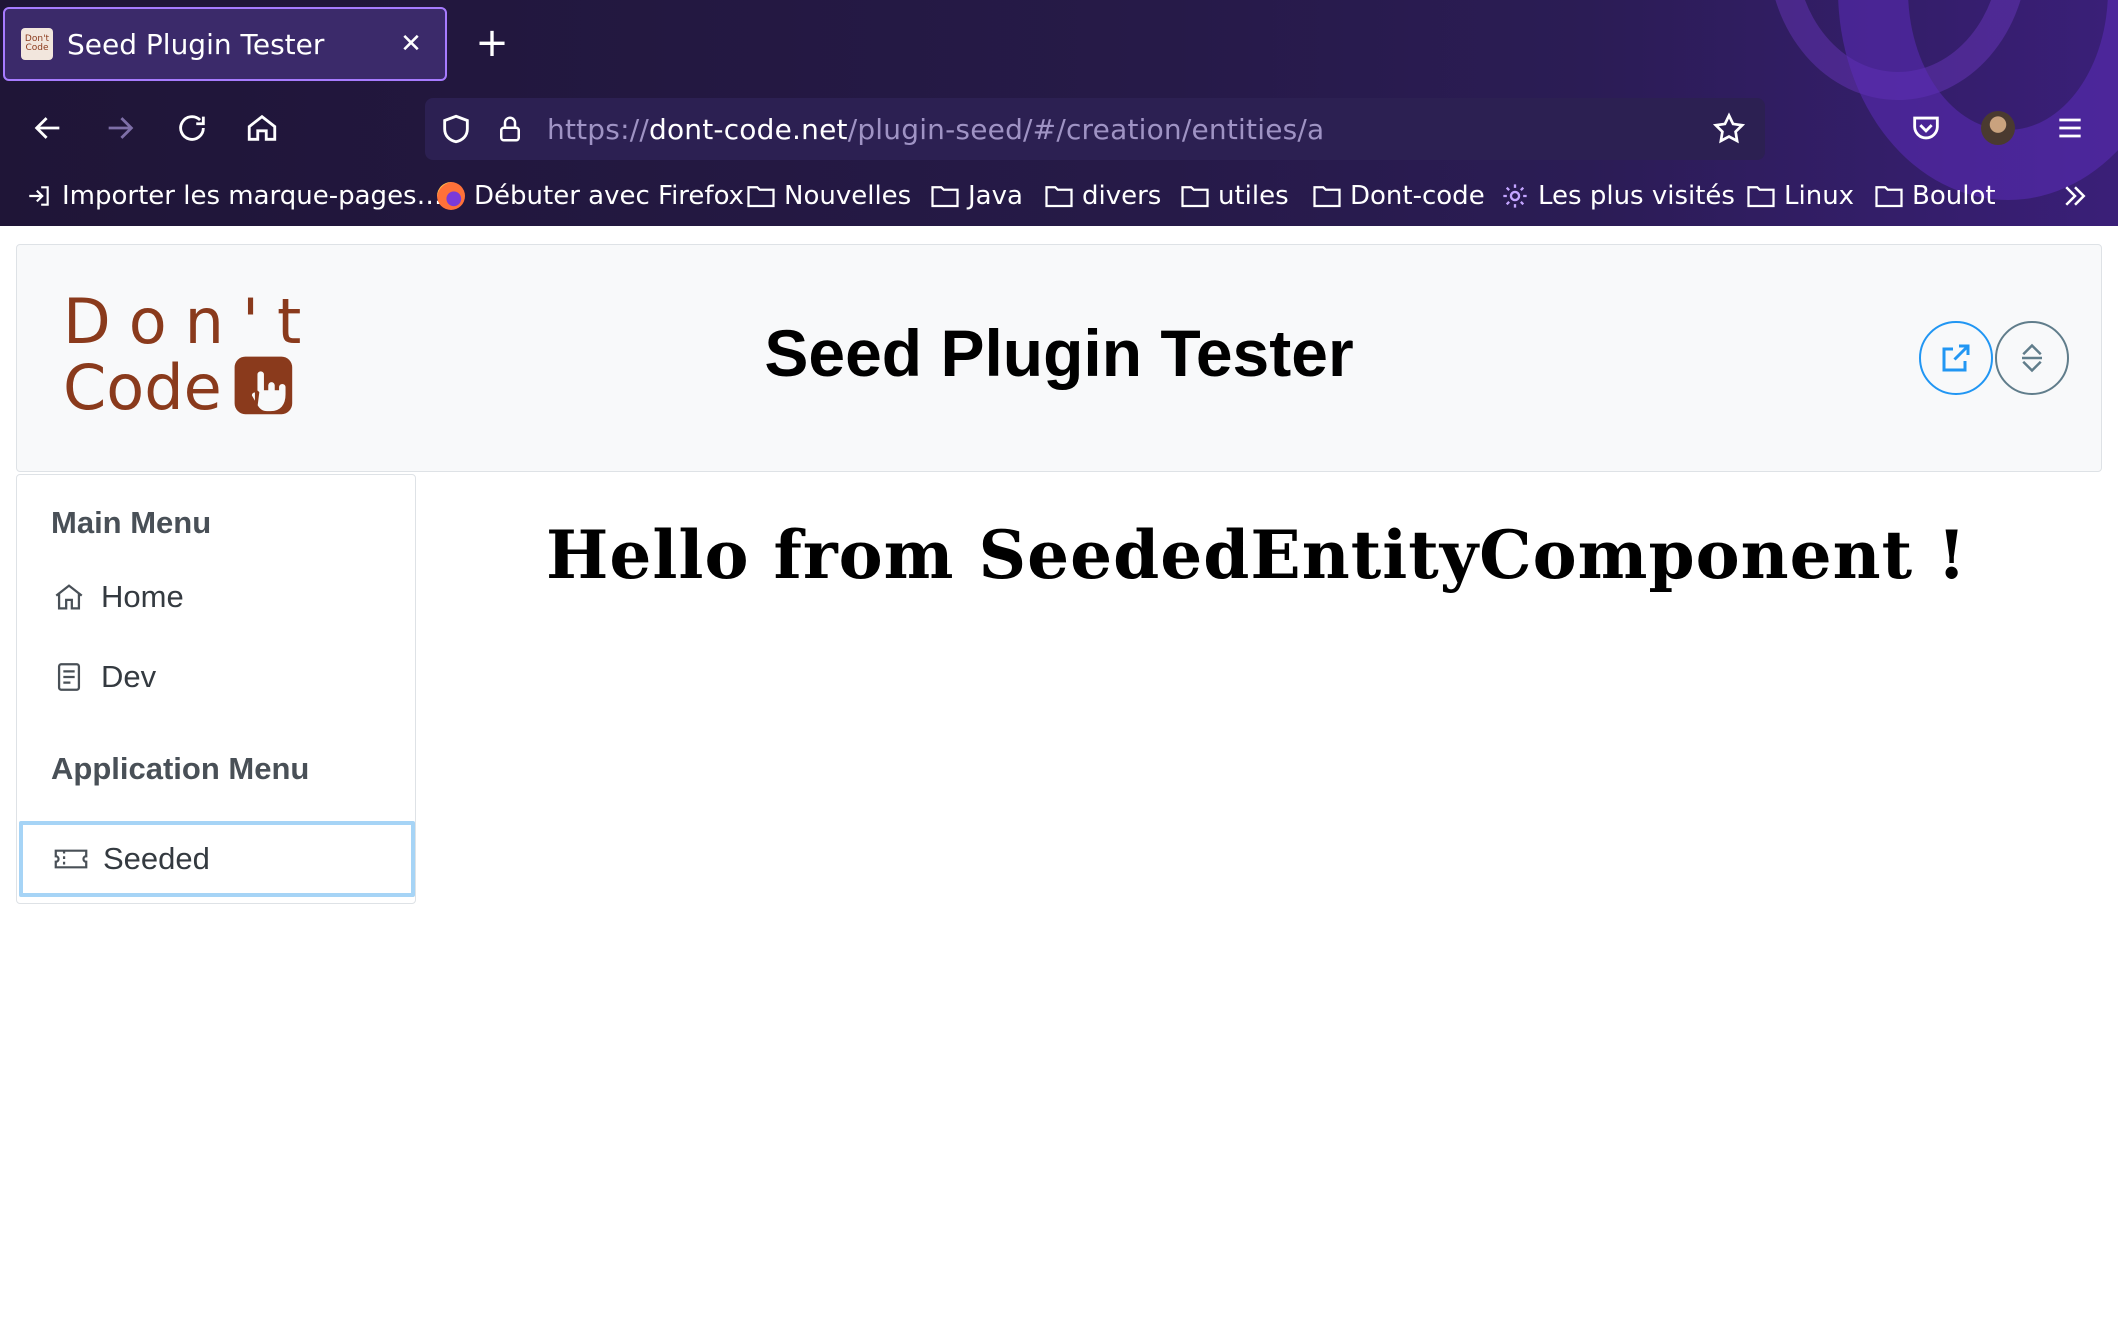  Describe the element at coordinates (411, 44) in the screenshot. I see `close-icon: ✕` at that location.